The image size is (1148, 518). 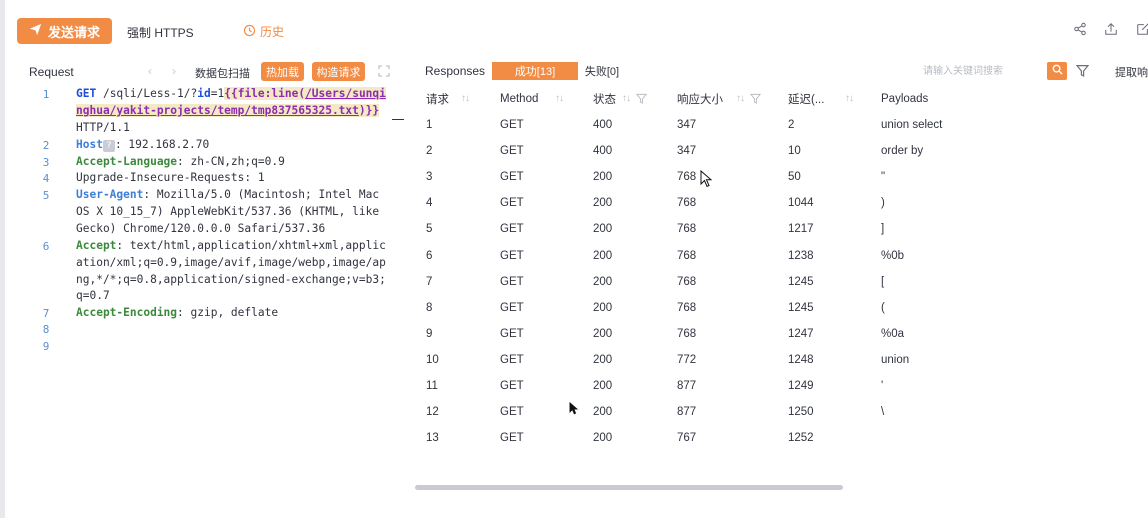 What do you see at coordinates (742, 151) in the screenshot?
I see `table-row: 2 GET 400 347 10 order by` at bounding box center [742, 151].